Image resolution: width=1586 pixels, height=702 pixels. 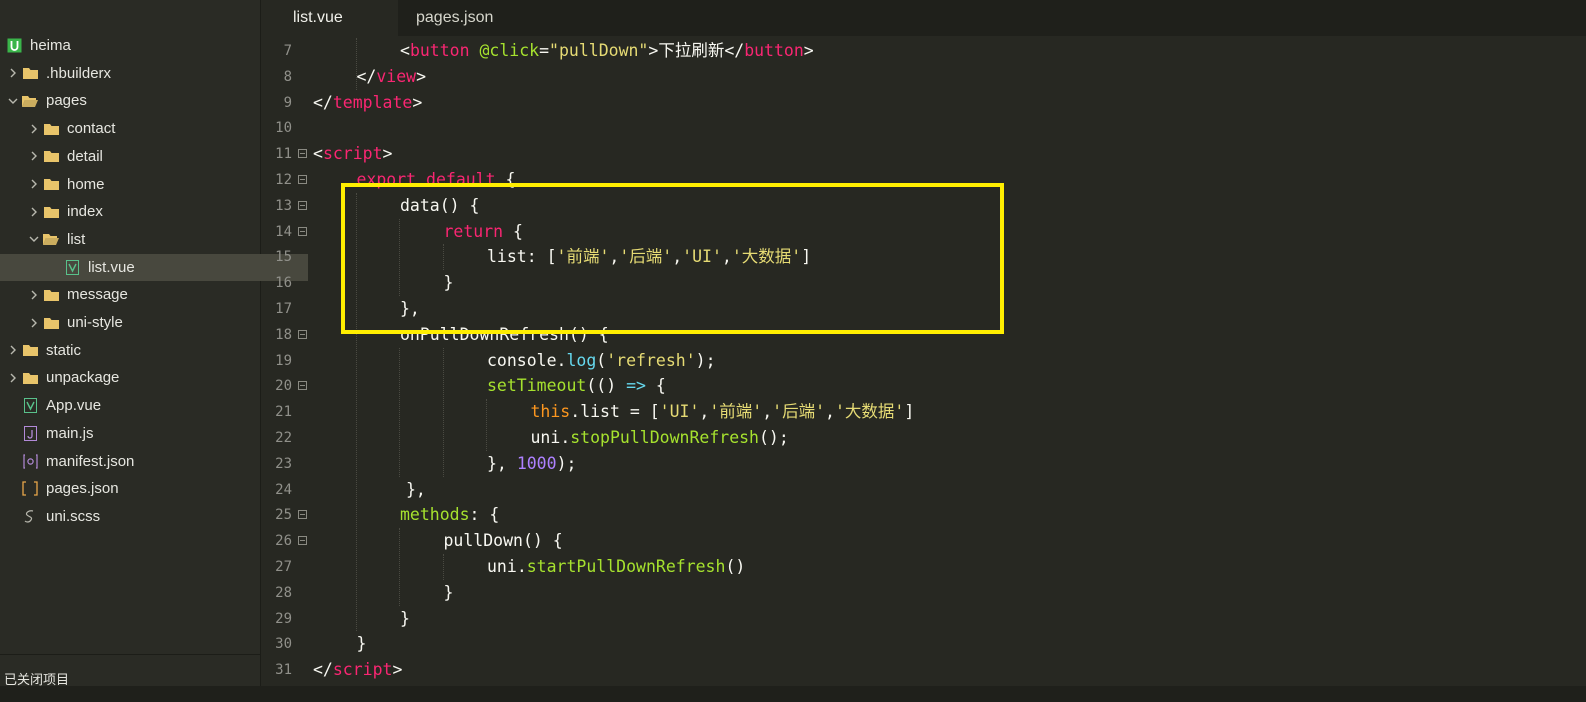 I want to click on code-line: 18 onPullDownRefresh() {, so click(x=923, y=335).